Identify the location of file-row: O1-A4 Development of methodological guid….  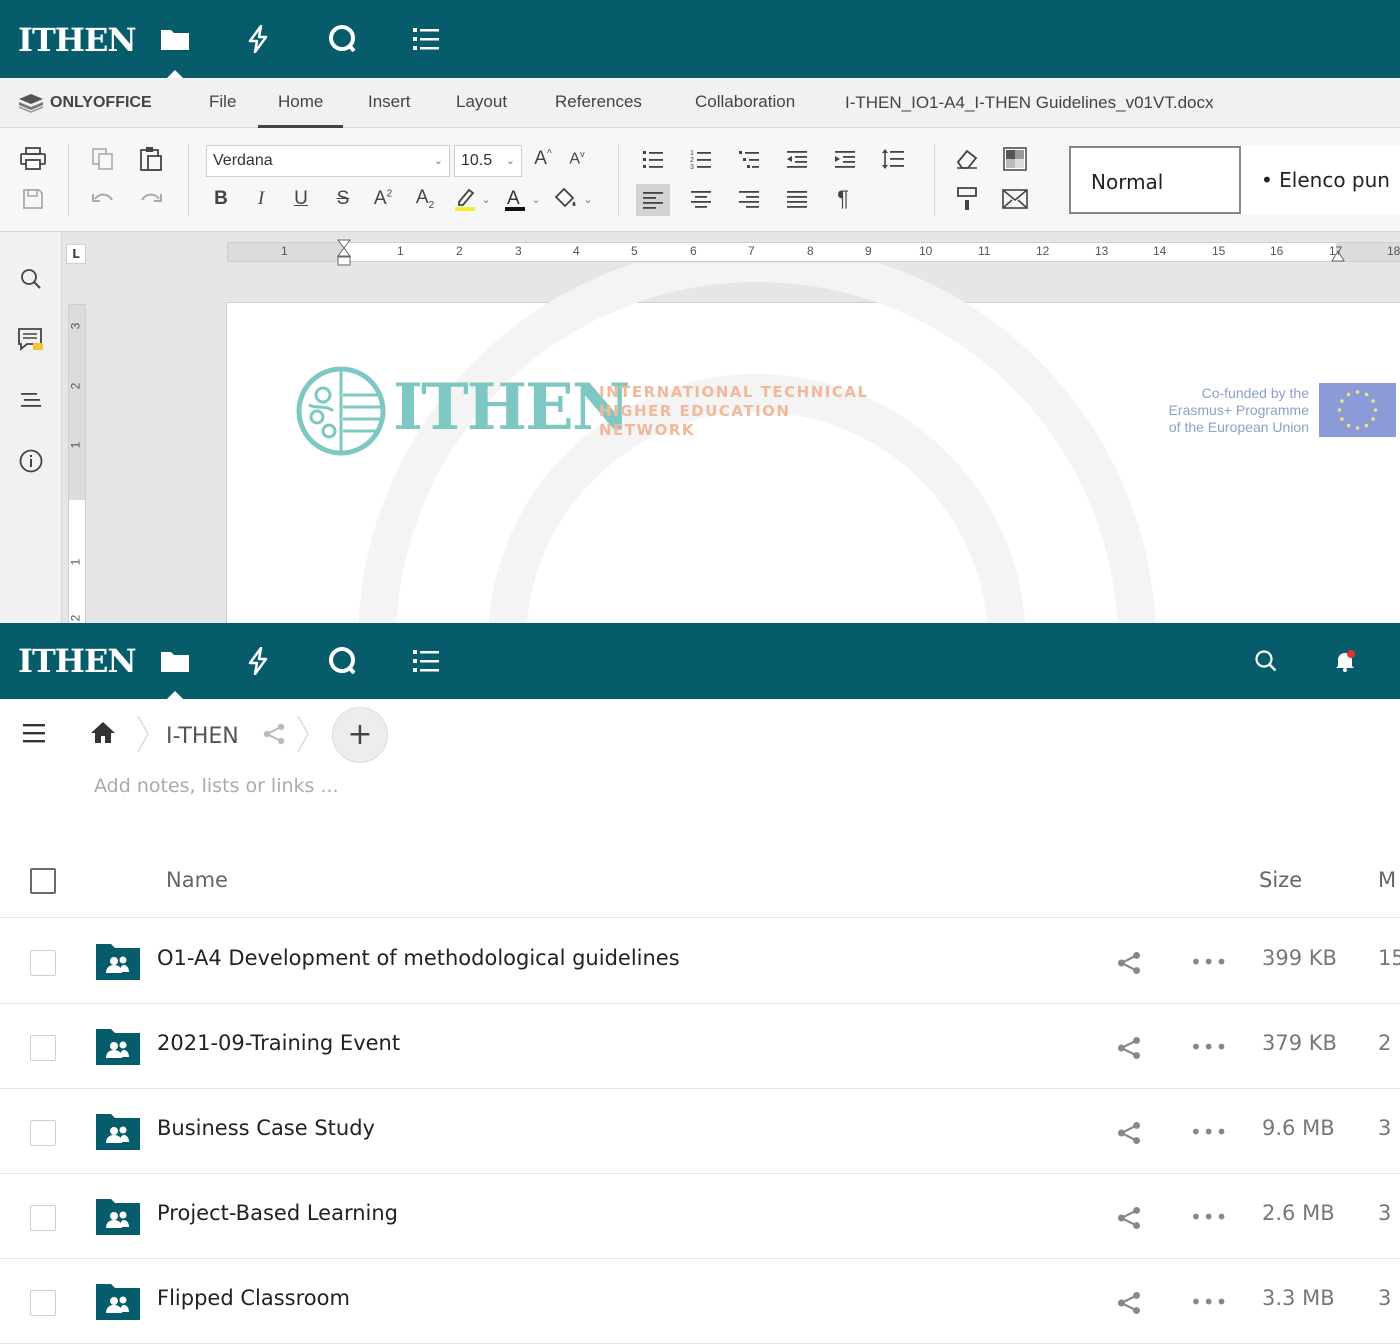
(700, 961).